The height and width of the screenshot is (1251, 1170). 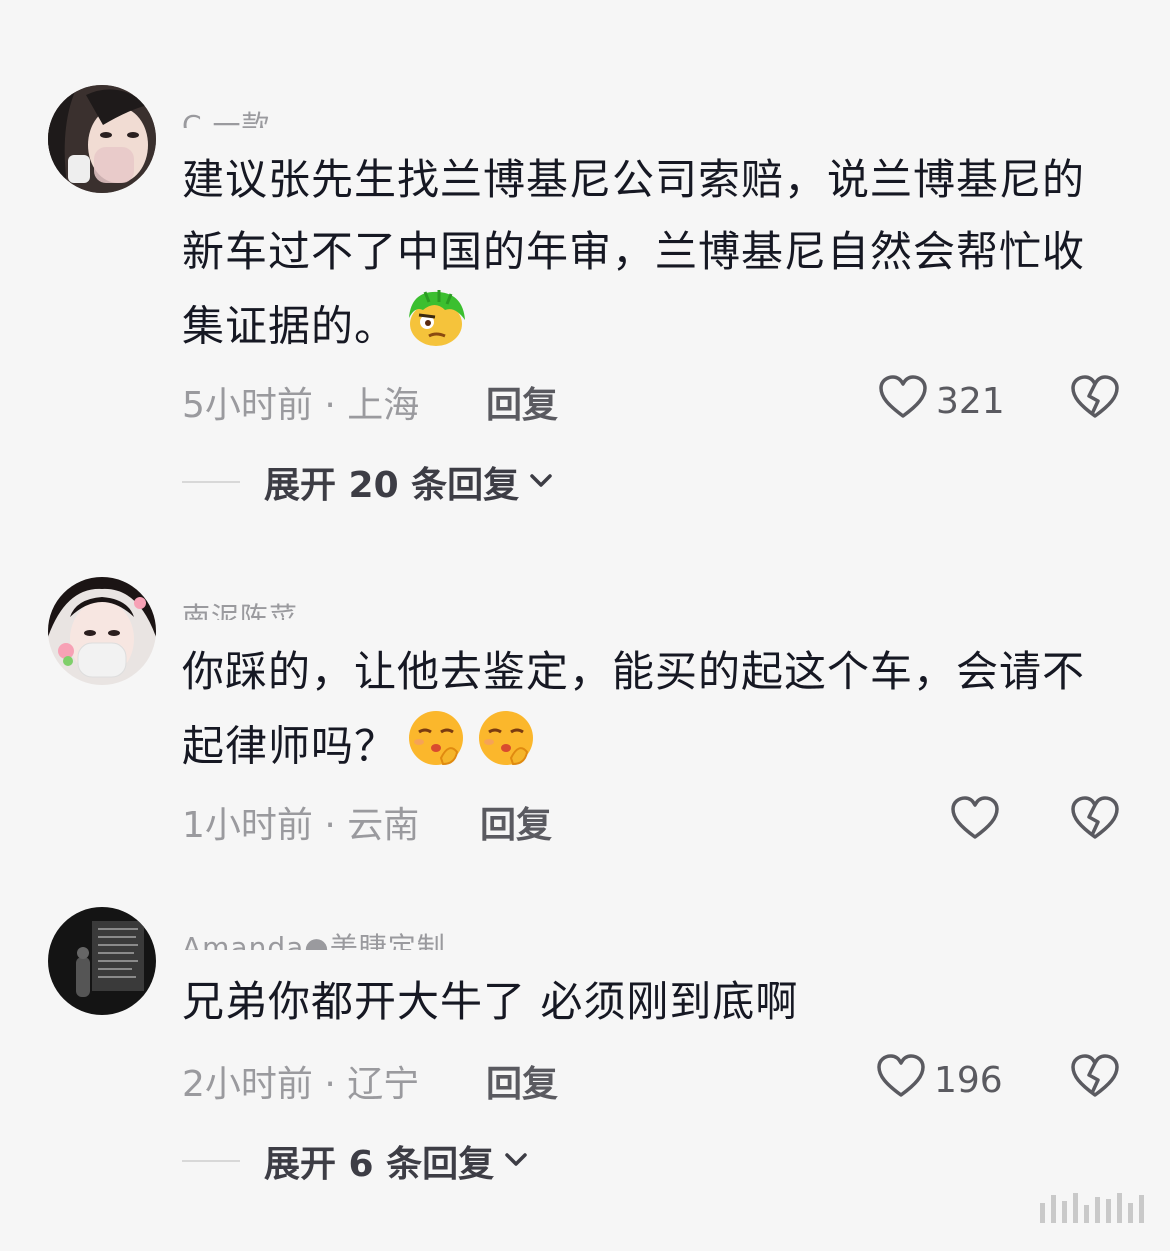 I want to click on expand-replies: 展开 6 条回复, so click(x=356, y=1161).